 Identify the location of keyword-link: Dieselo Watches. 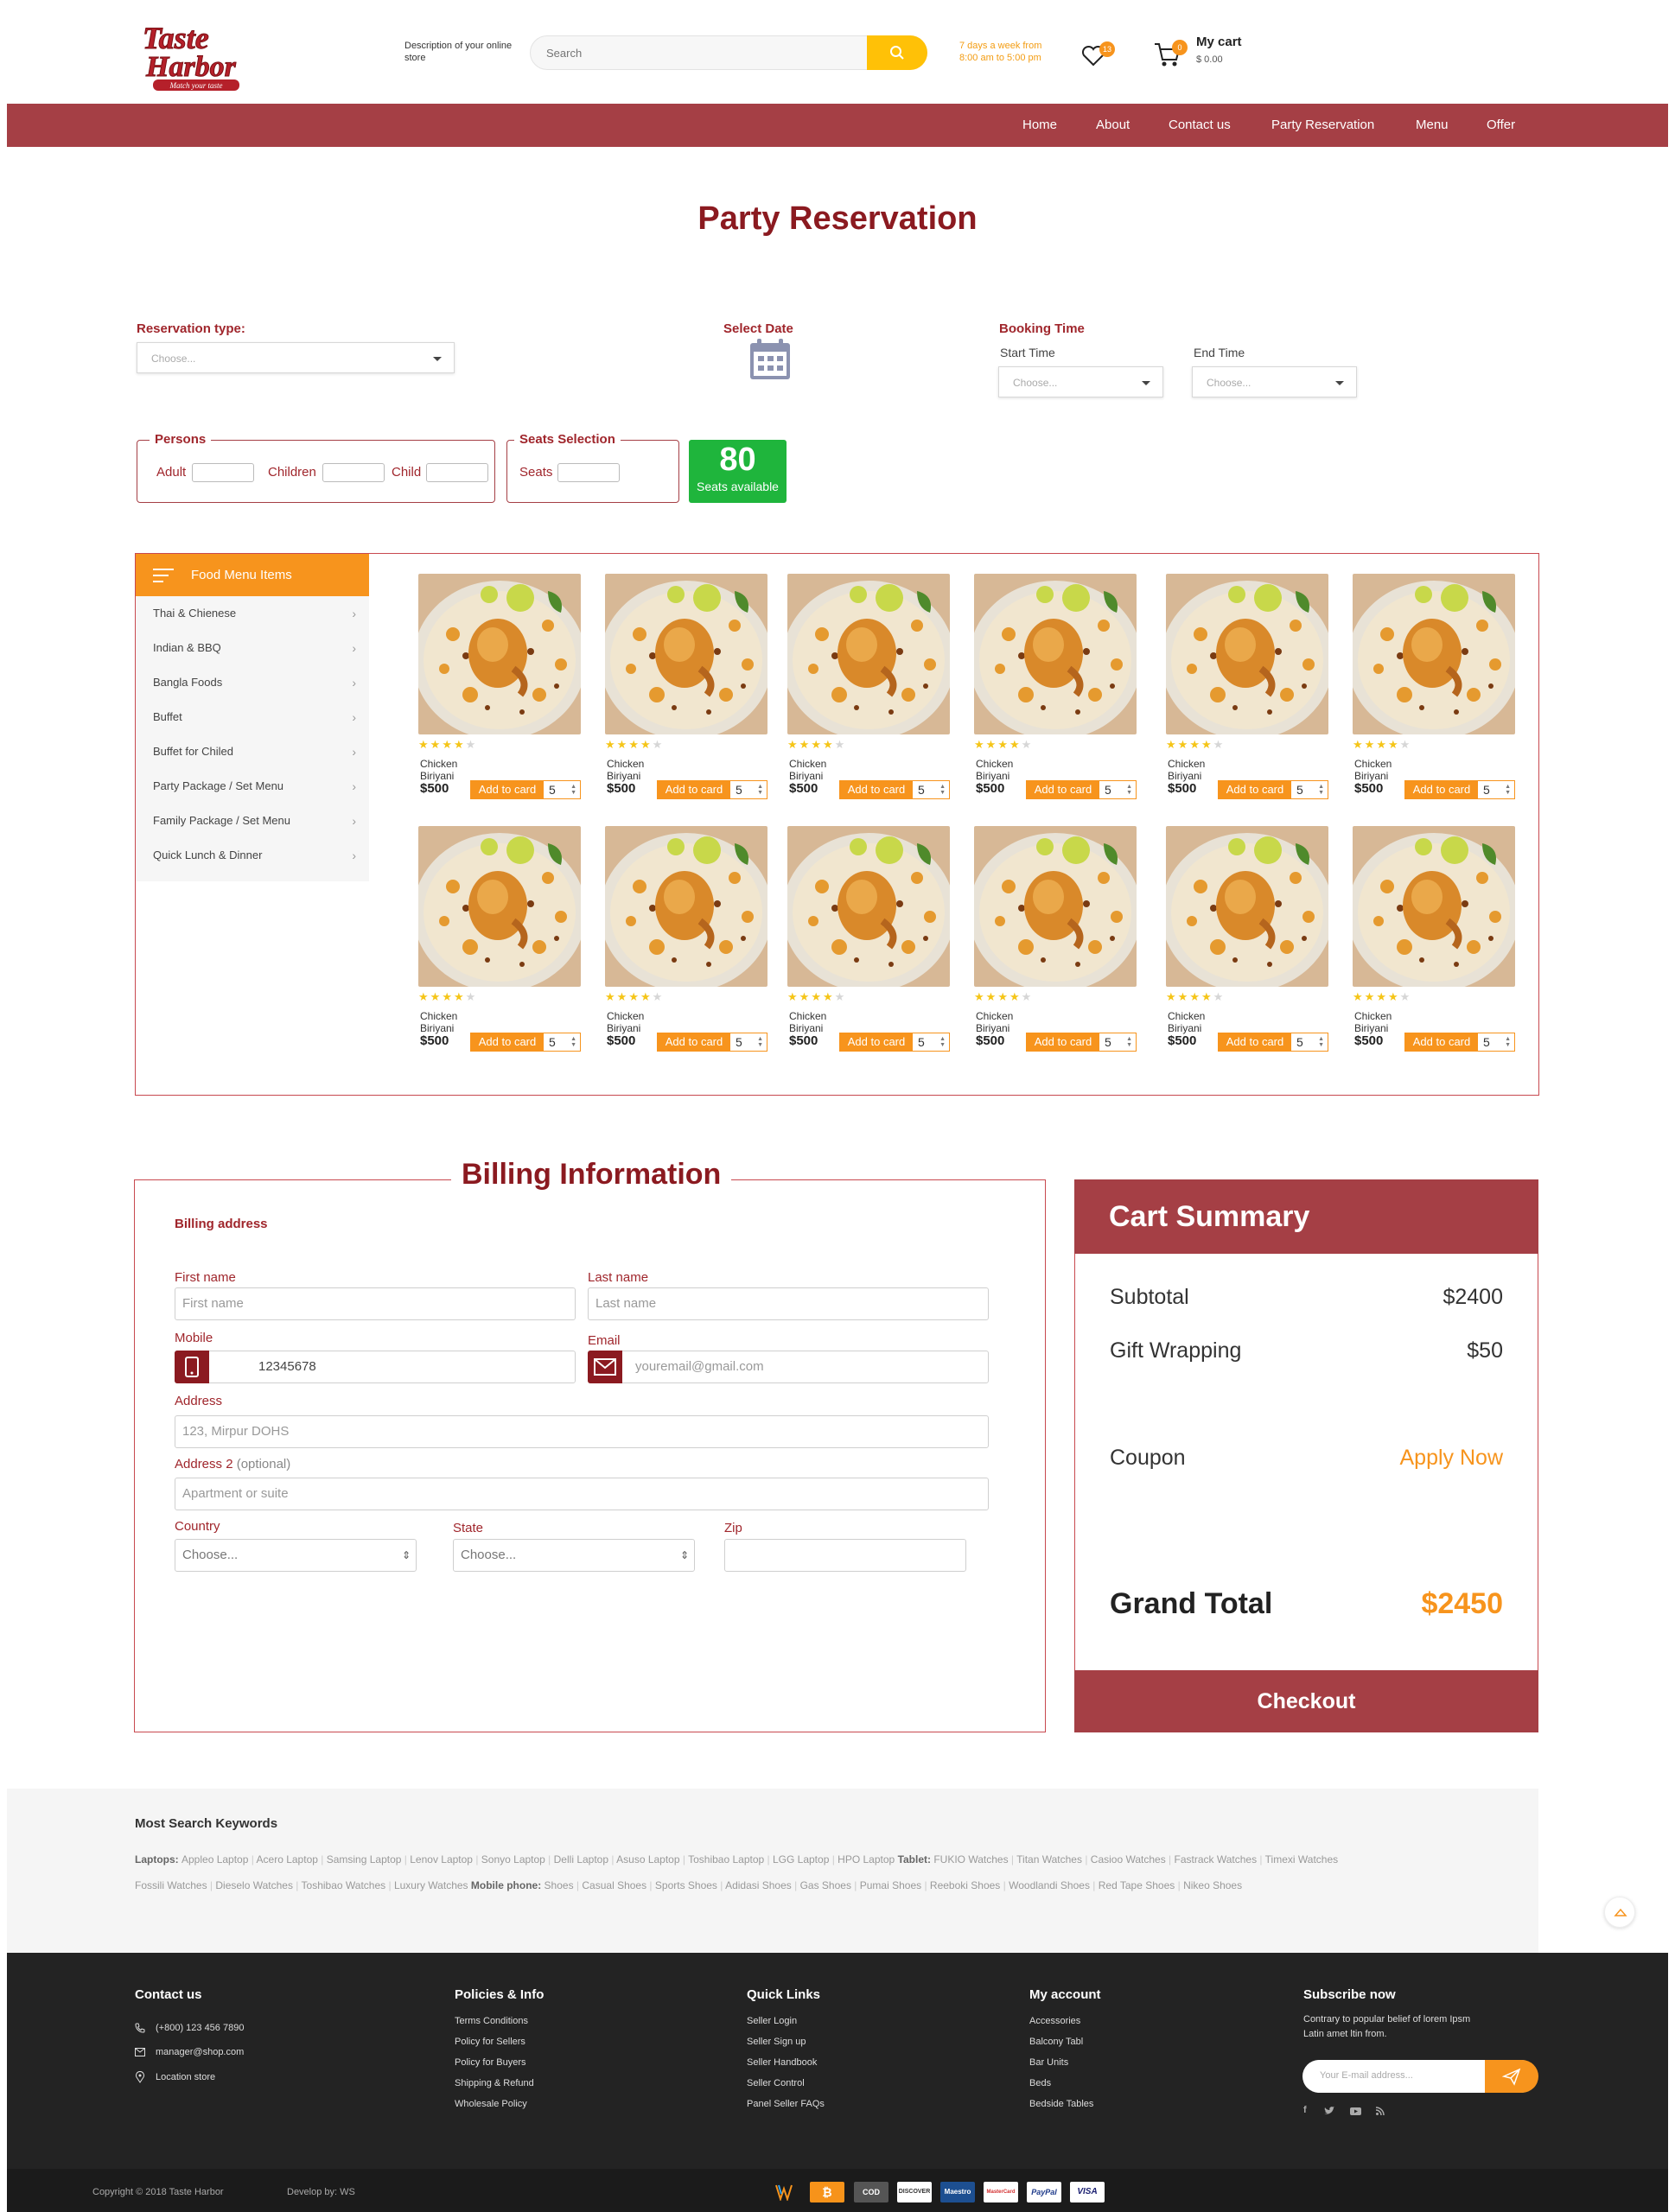
(254, 1885).